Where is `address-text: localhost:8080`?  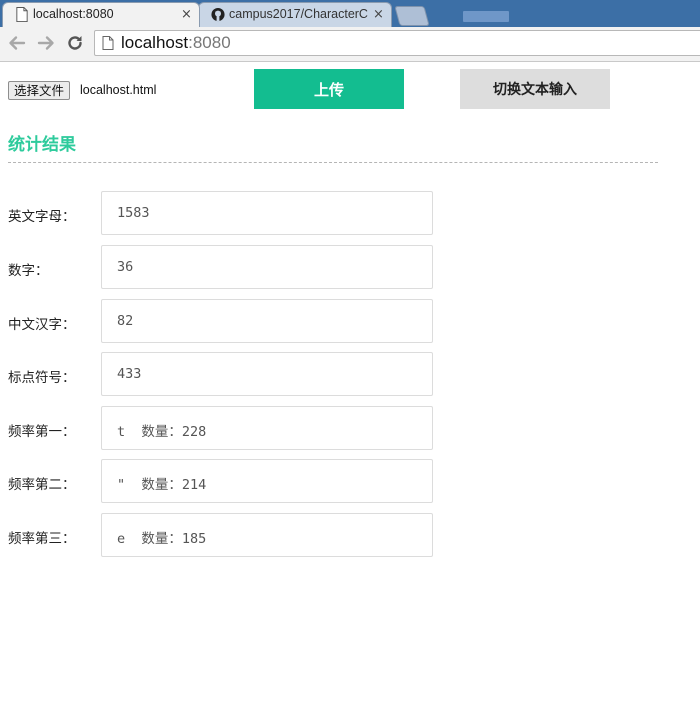 address-text: localhost:8080 is located at coordinates (176, 43).